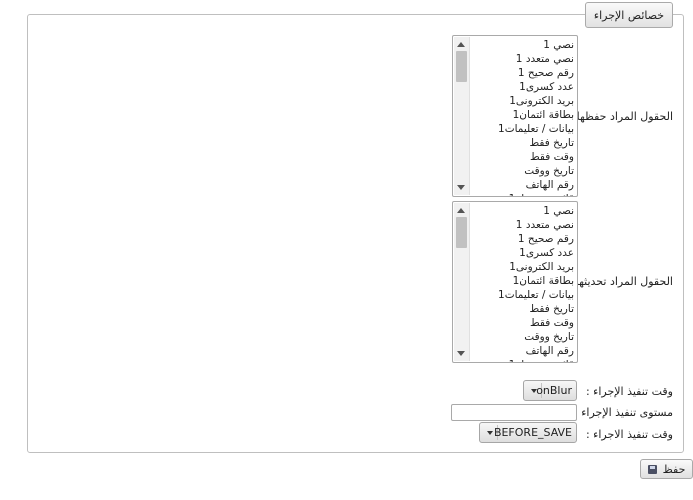  What do you see at coordinates (674, 469) in the screenshot?
I see `save-button-label: حفظ` at bounding box center [674, 469].